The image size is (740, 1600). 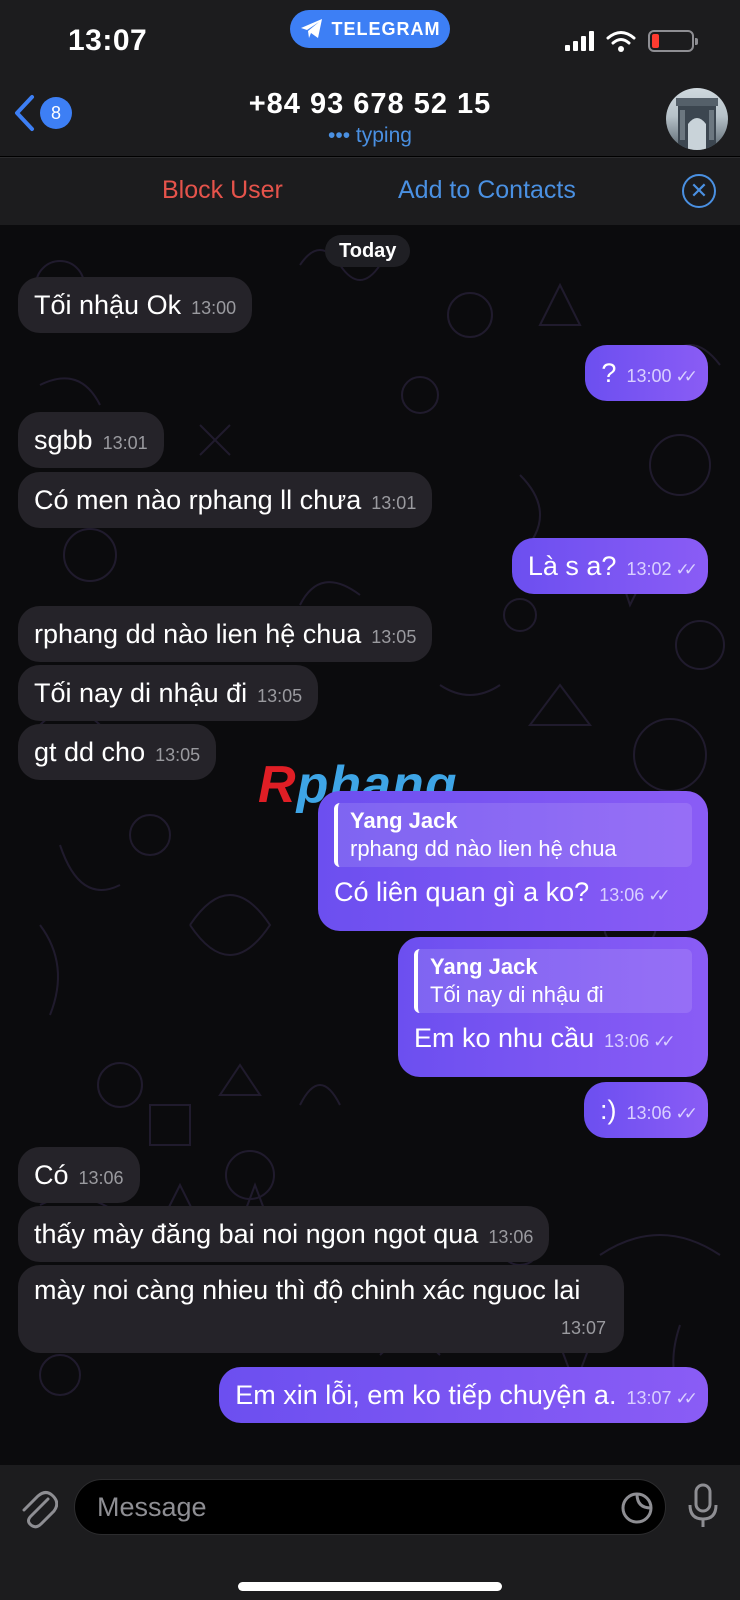 I want to click on message-text: gt dd cho, so click(x=90, y=752).